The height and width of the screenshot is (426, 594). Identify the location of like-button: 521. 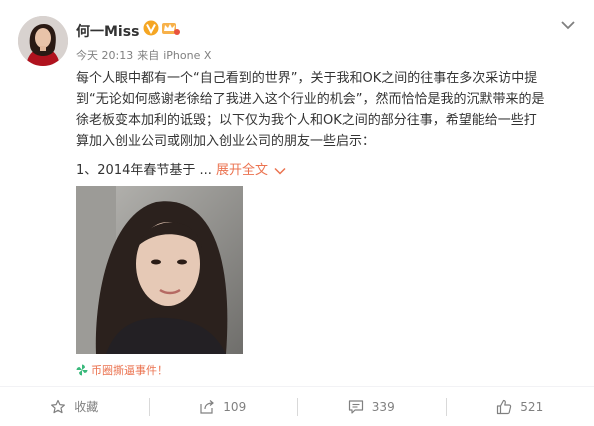
(519, 406).